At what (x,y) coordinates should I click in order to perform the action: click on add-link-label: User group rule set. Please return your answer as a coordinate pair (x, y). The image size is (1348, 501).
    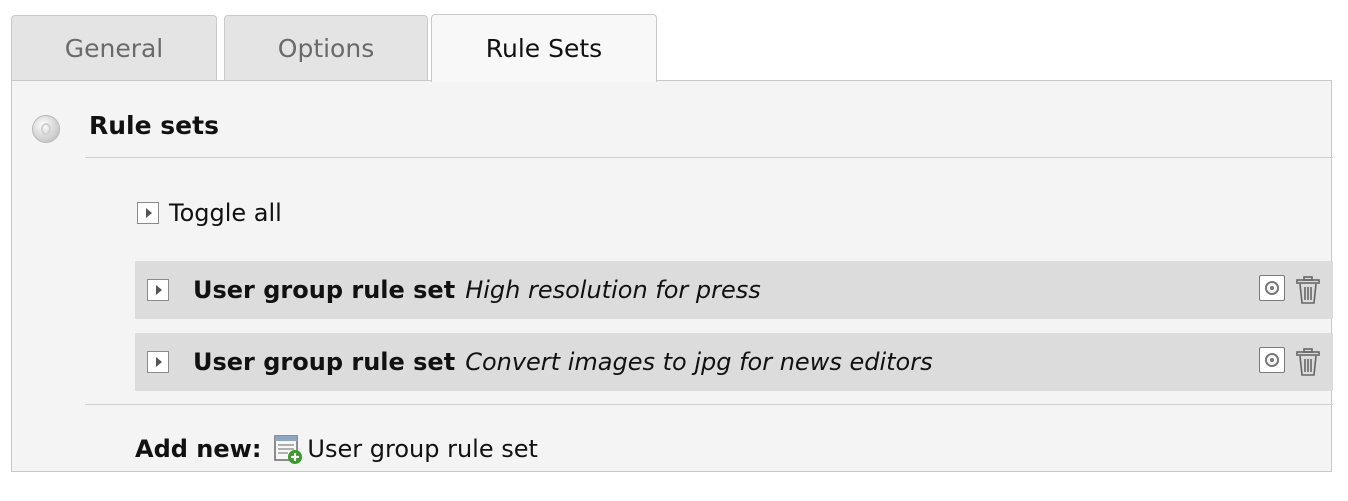
    Looking at the image, I should click on (422, 449).